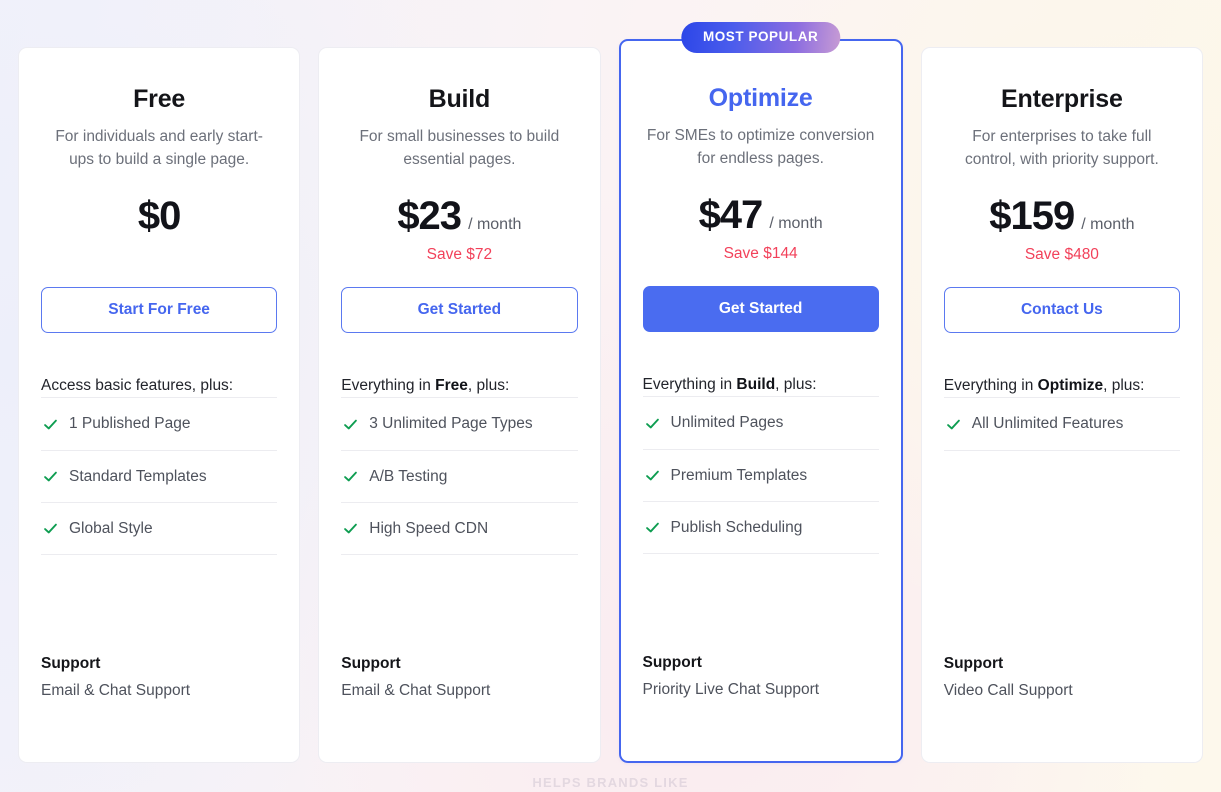 Image resolution: width=1221 pixels, height=792 pixels. Describe the element at coordinates (731, 214) in the screenshot. I see `plan-price-amount: $47` at that location.